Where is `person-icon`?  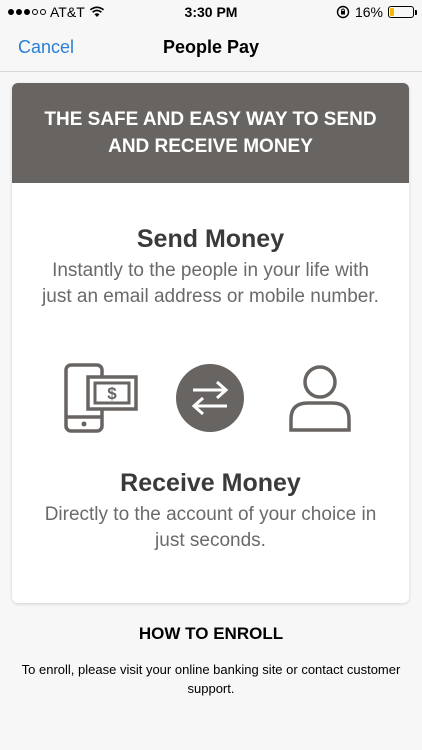
person-icon is located at coordinates (320, 398).